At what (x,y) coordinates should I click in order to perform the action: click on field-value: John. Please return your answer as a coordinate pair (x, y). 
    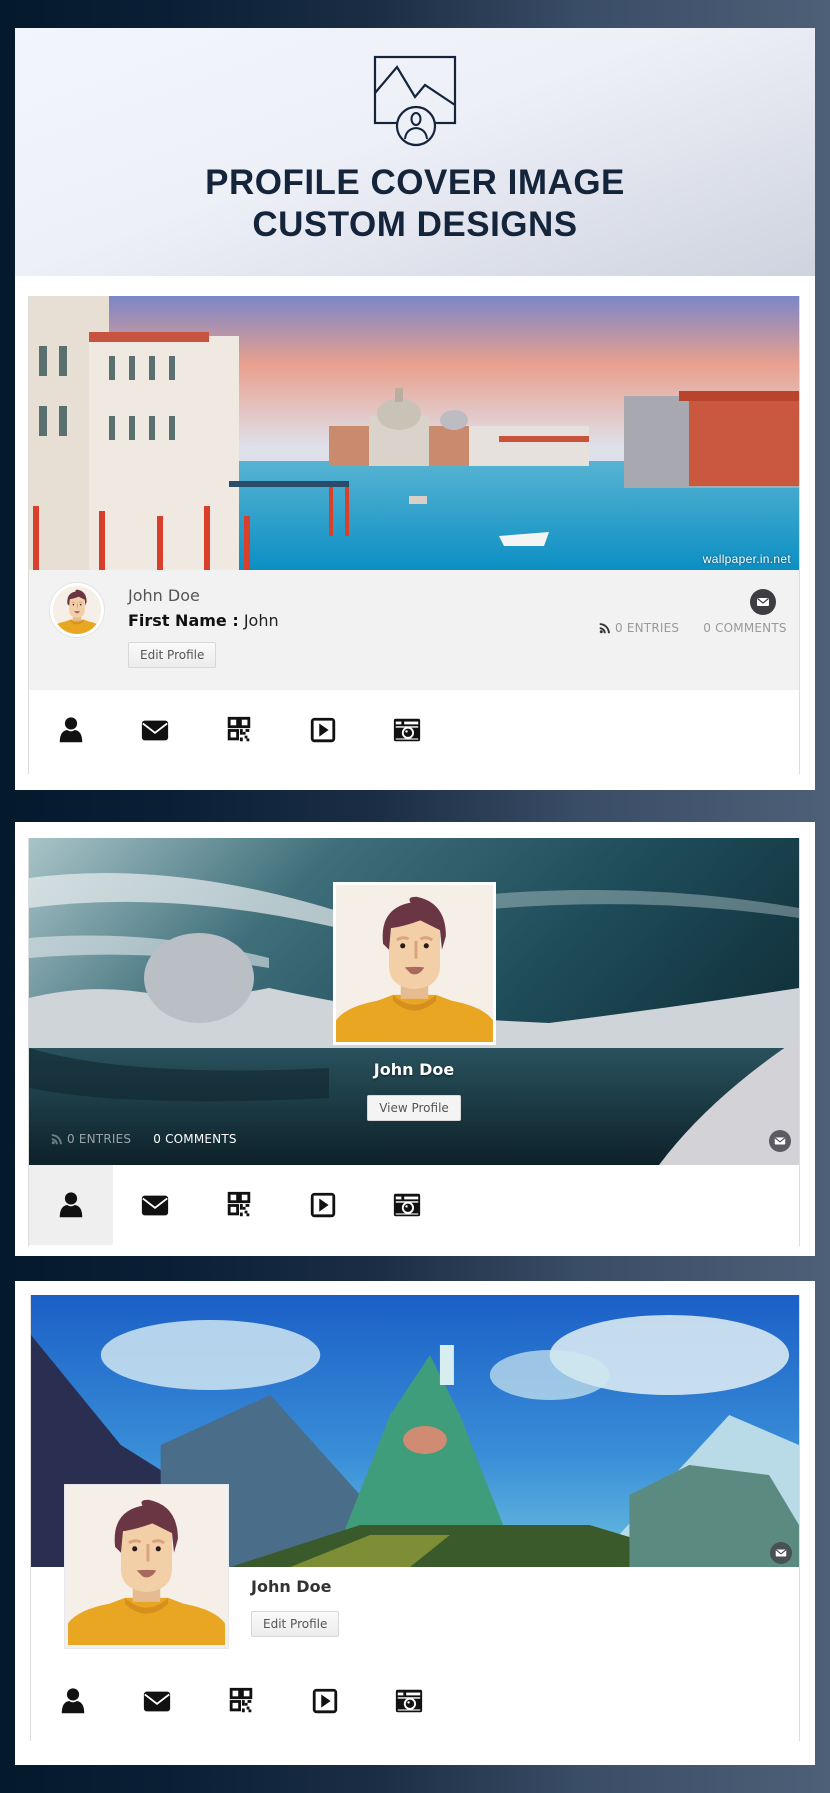
    Looking at the image, I should click on (261, 620).